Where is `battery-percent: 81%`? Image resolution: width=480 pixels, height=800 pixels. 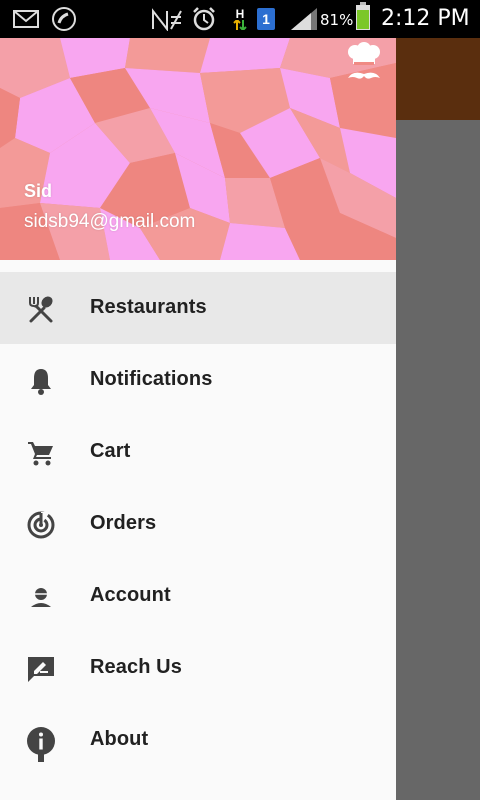 battery-percent: 81% is located at coordinates (337, 20).